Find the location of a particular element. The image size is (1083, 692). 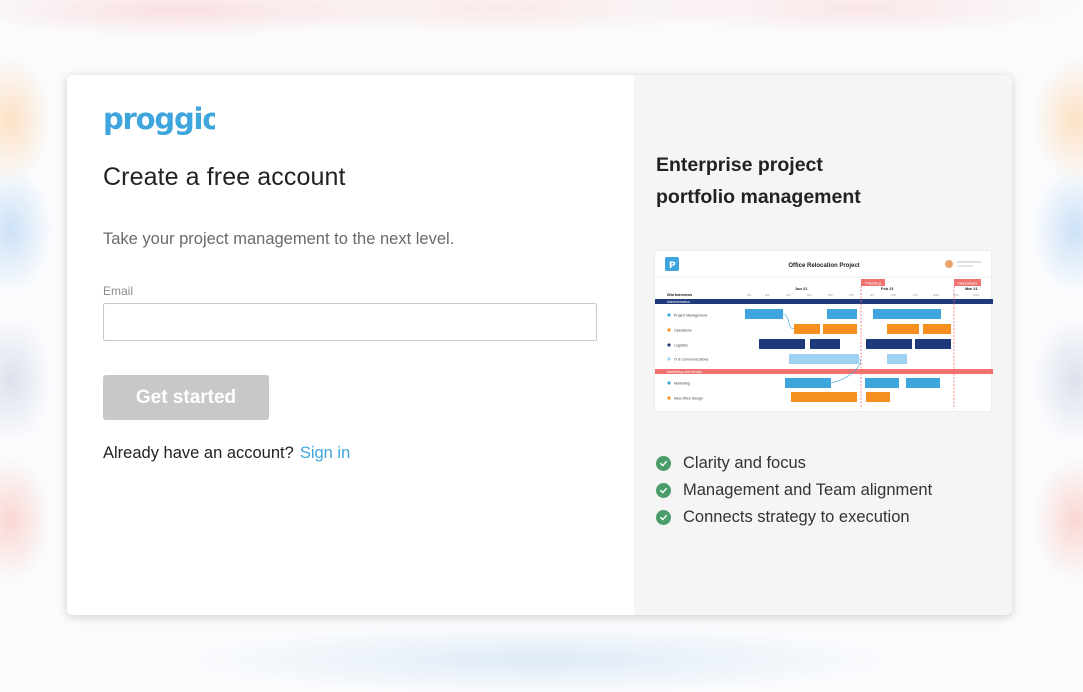

feature-item: Management and Team alignment is located at coordinates (794, 490).